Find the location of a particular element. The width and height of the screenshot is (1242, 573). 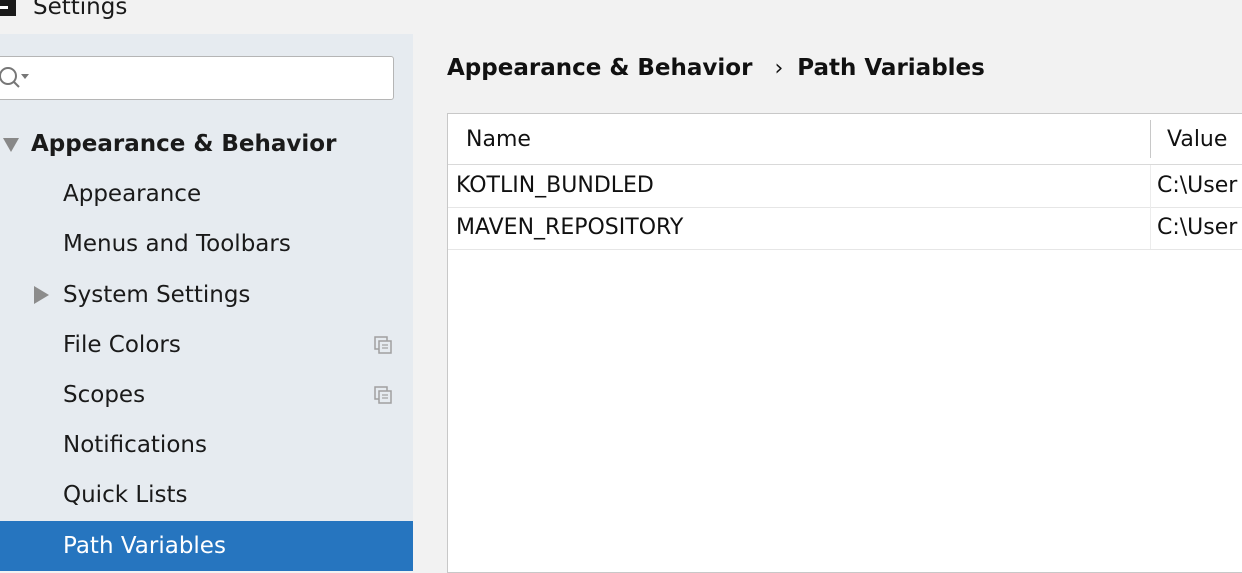

sidebar-item-file-colors: File Colors is located at coordinates (206, 345).